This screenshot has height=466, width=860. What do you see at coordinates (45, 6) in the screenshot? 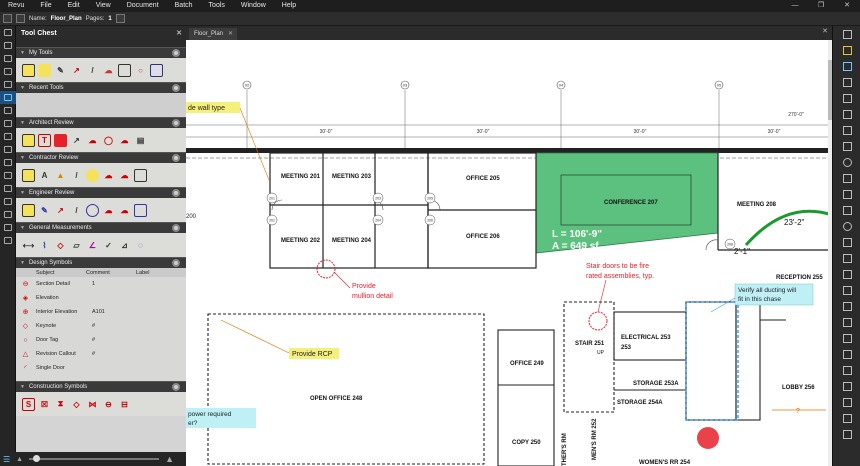
I see `menu-file: File` at bounding box center [45, 6].